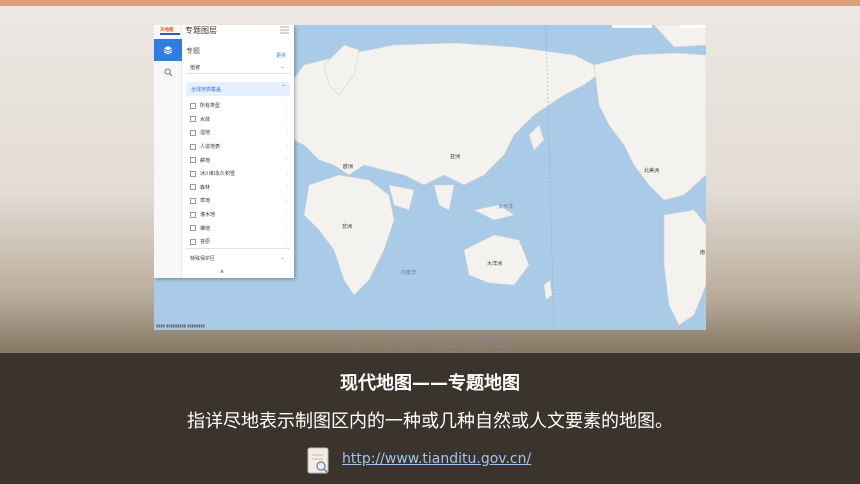  I want to click on map-label-pacific: 太平洋, so click(506, 207).